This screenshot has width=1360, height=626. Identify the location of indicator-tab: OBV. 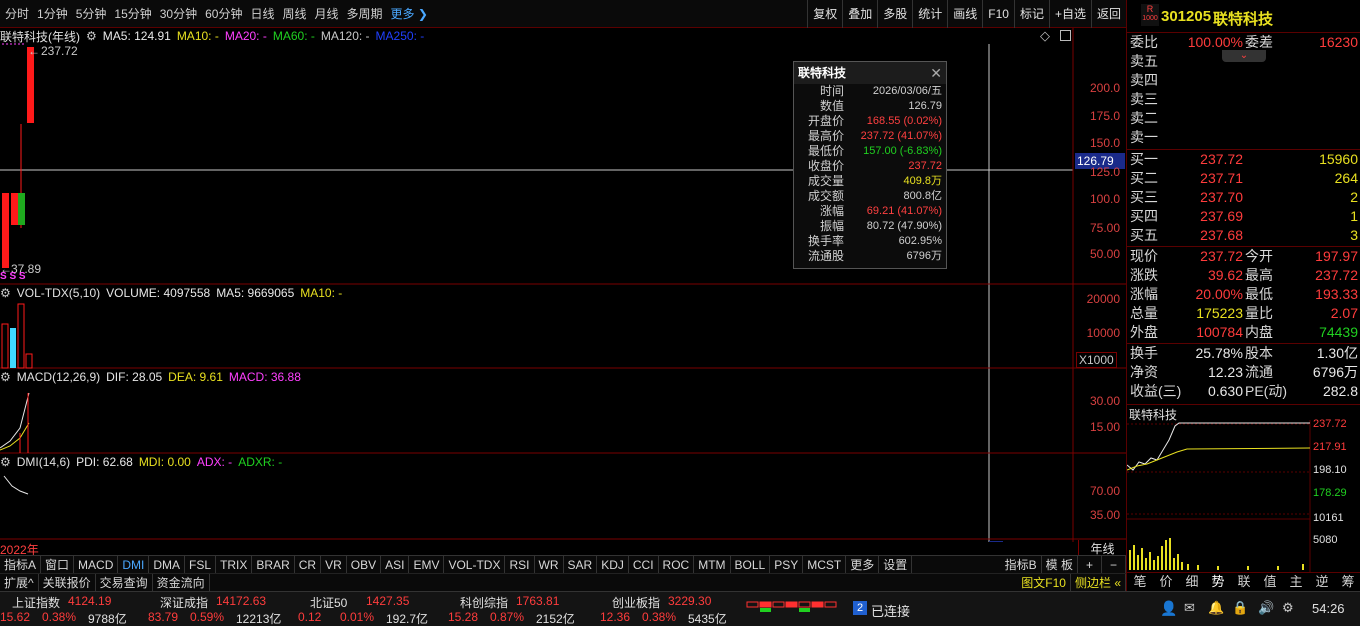
(364, 565).